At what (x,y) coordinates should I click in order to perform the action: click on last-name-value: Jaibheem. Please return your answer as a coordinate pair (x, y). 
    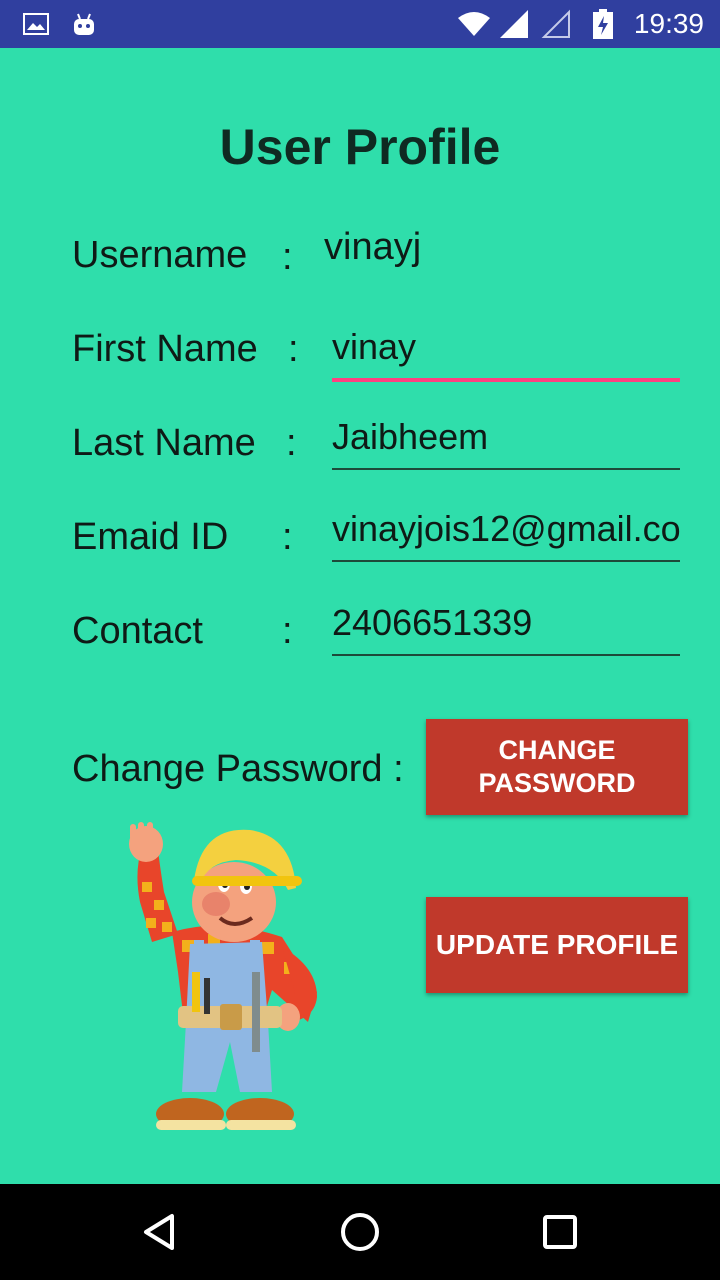
    Looking at the image, I should click on (410, 436).